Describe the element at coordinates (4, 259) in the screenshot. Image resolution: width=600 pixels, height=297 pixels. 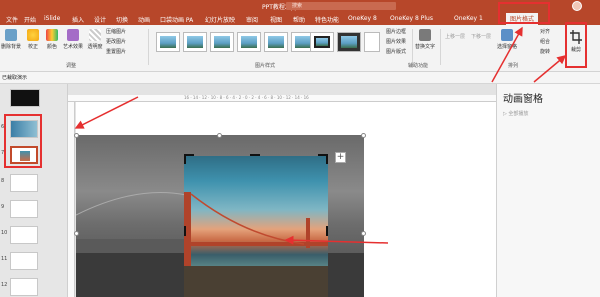
I see `slide-number: 11` at that location.